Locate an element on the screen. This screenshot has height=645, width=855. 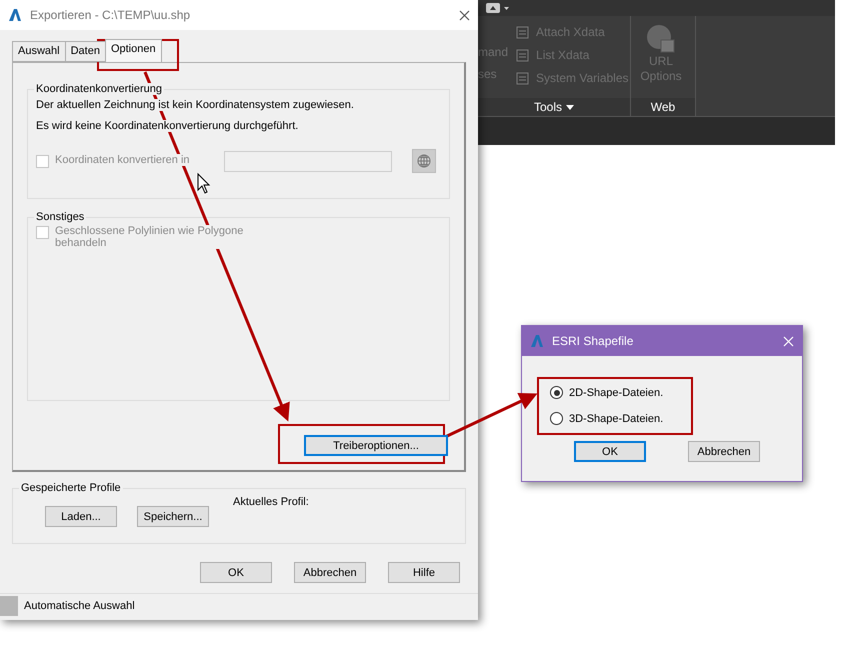
info-text: Es wird keine Koordinatenkonvertierung durchgeführt. is located at coordinates (167, 126).